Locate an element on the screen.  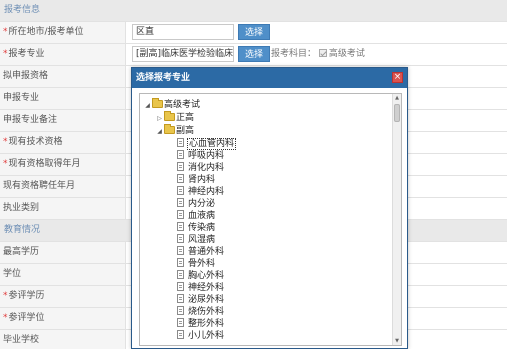
section-title: 报考信息 is located at coordinates (253, 10).